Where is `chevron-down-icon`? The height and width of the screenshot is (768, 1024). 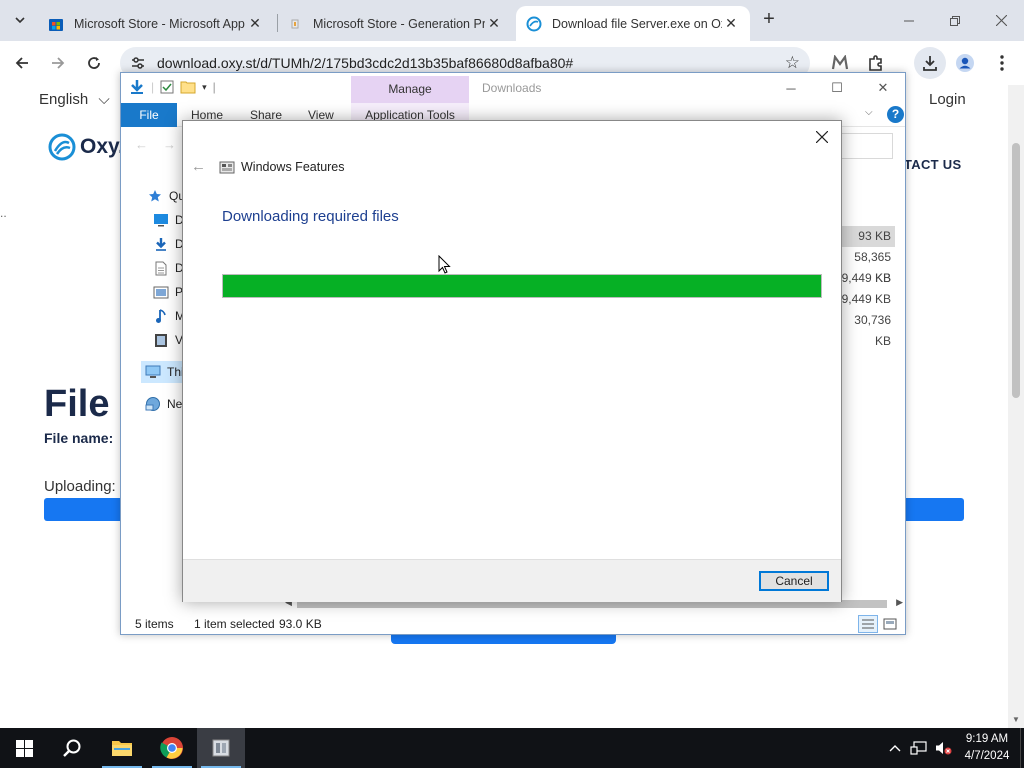
chevron-down-icon is located at coordinates (20, 20).